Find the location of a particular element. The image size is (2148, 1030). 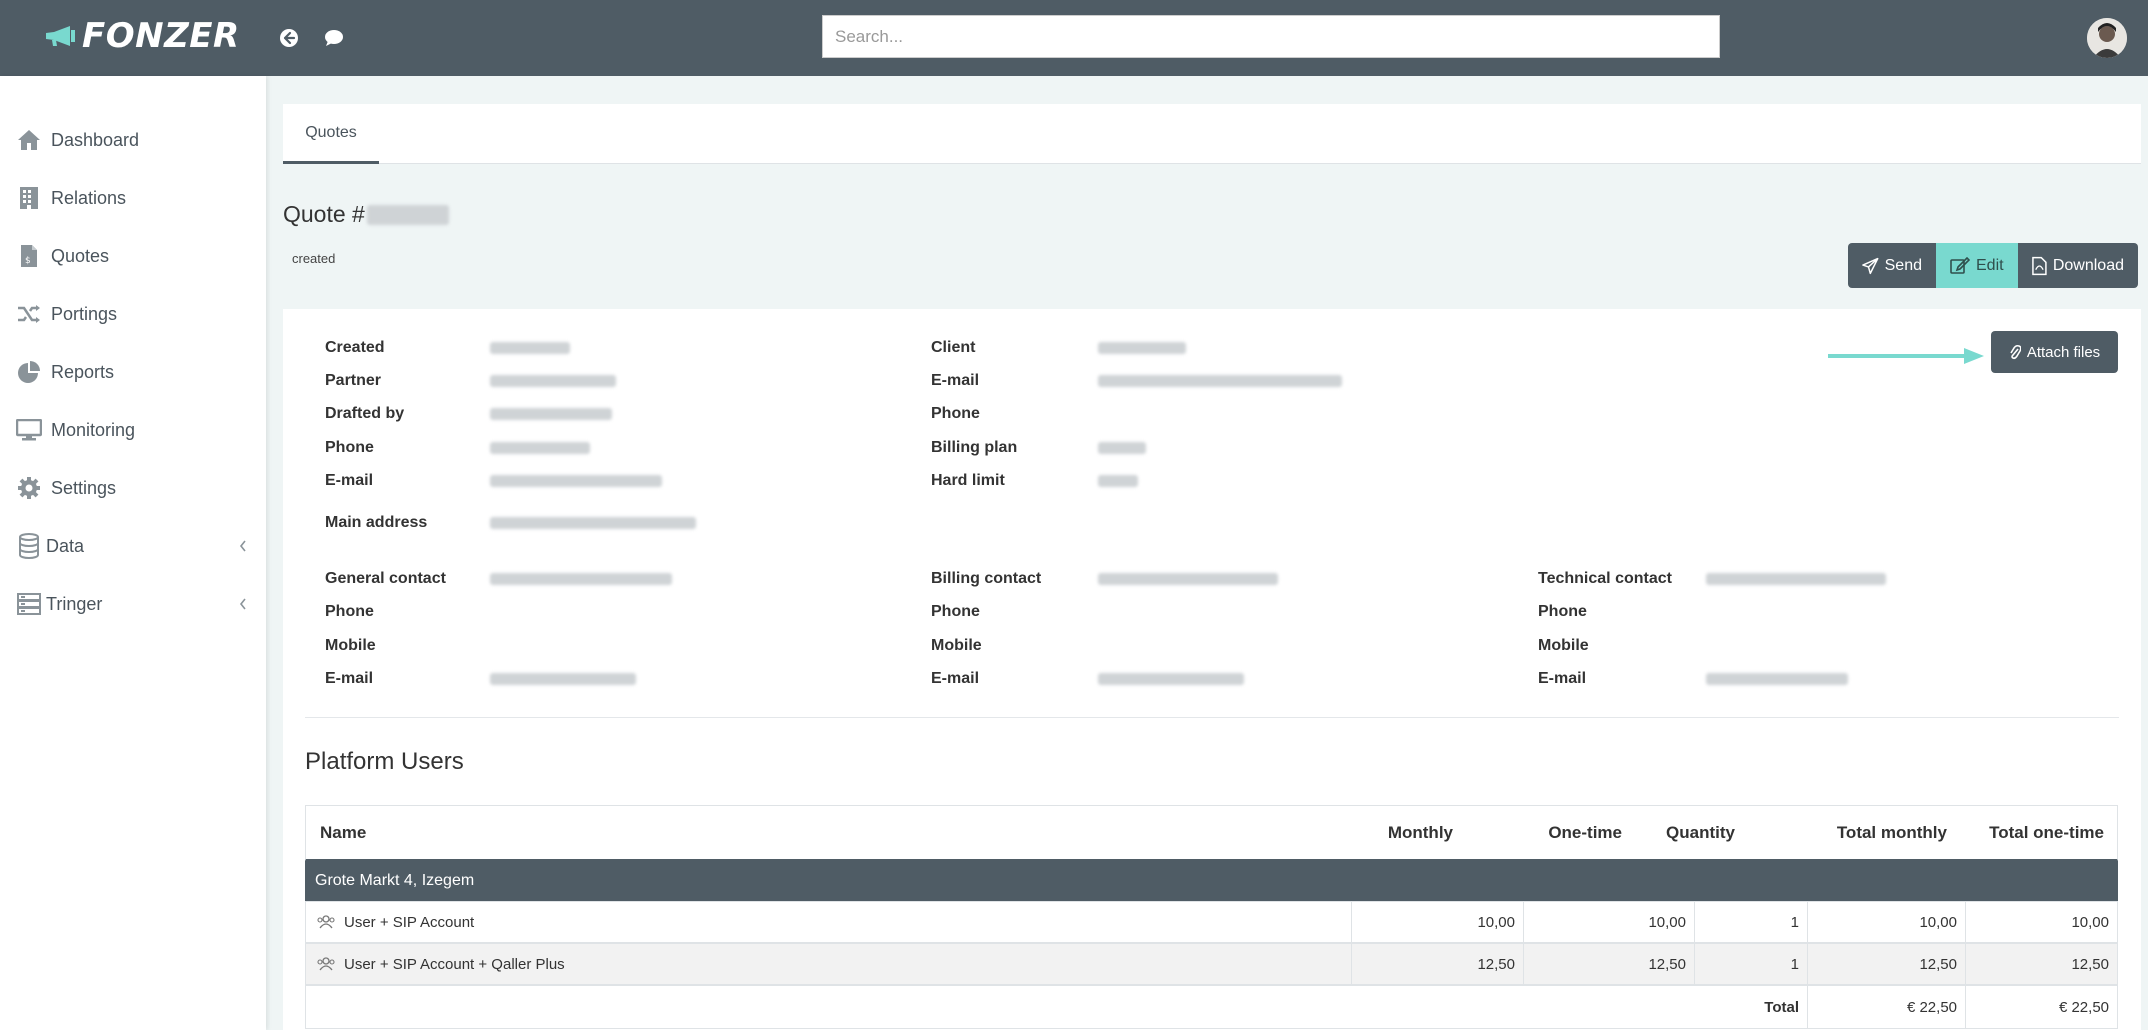

tab-bar: Quotes is located at coordinates (1212, 134).